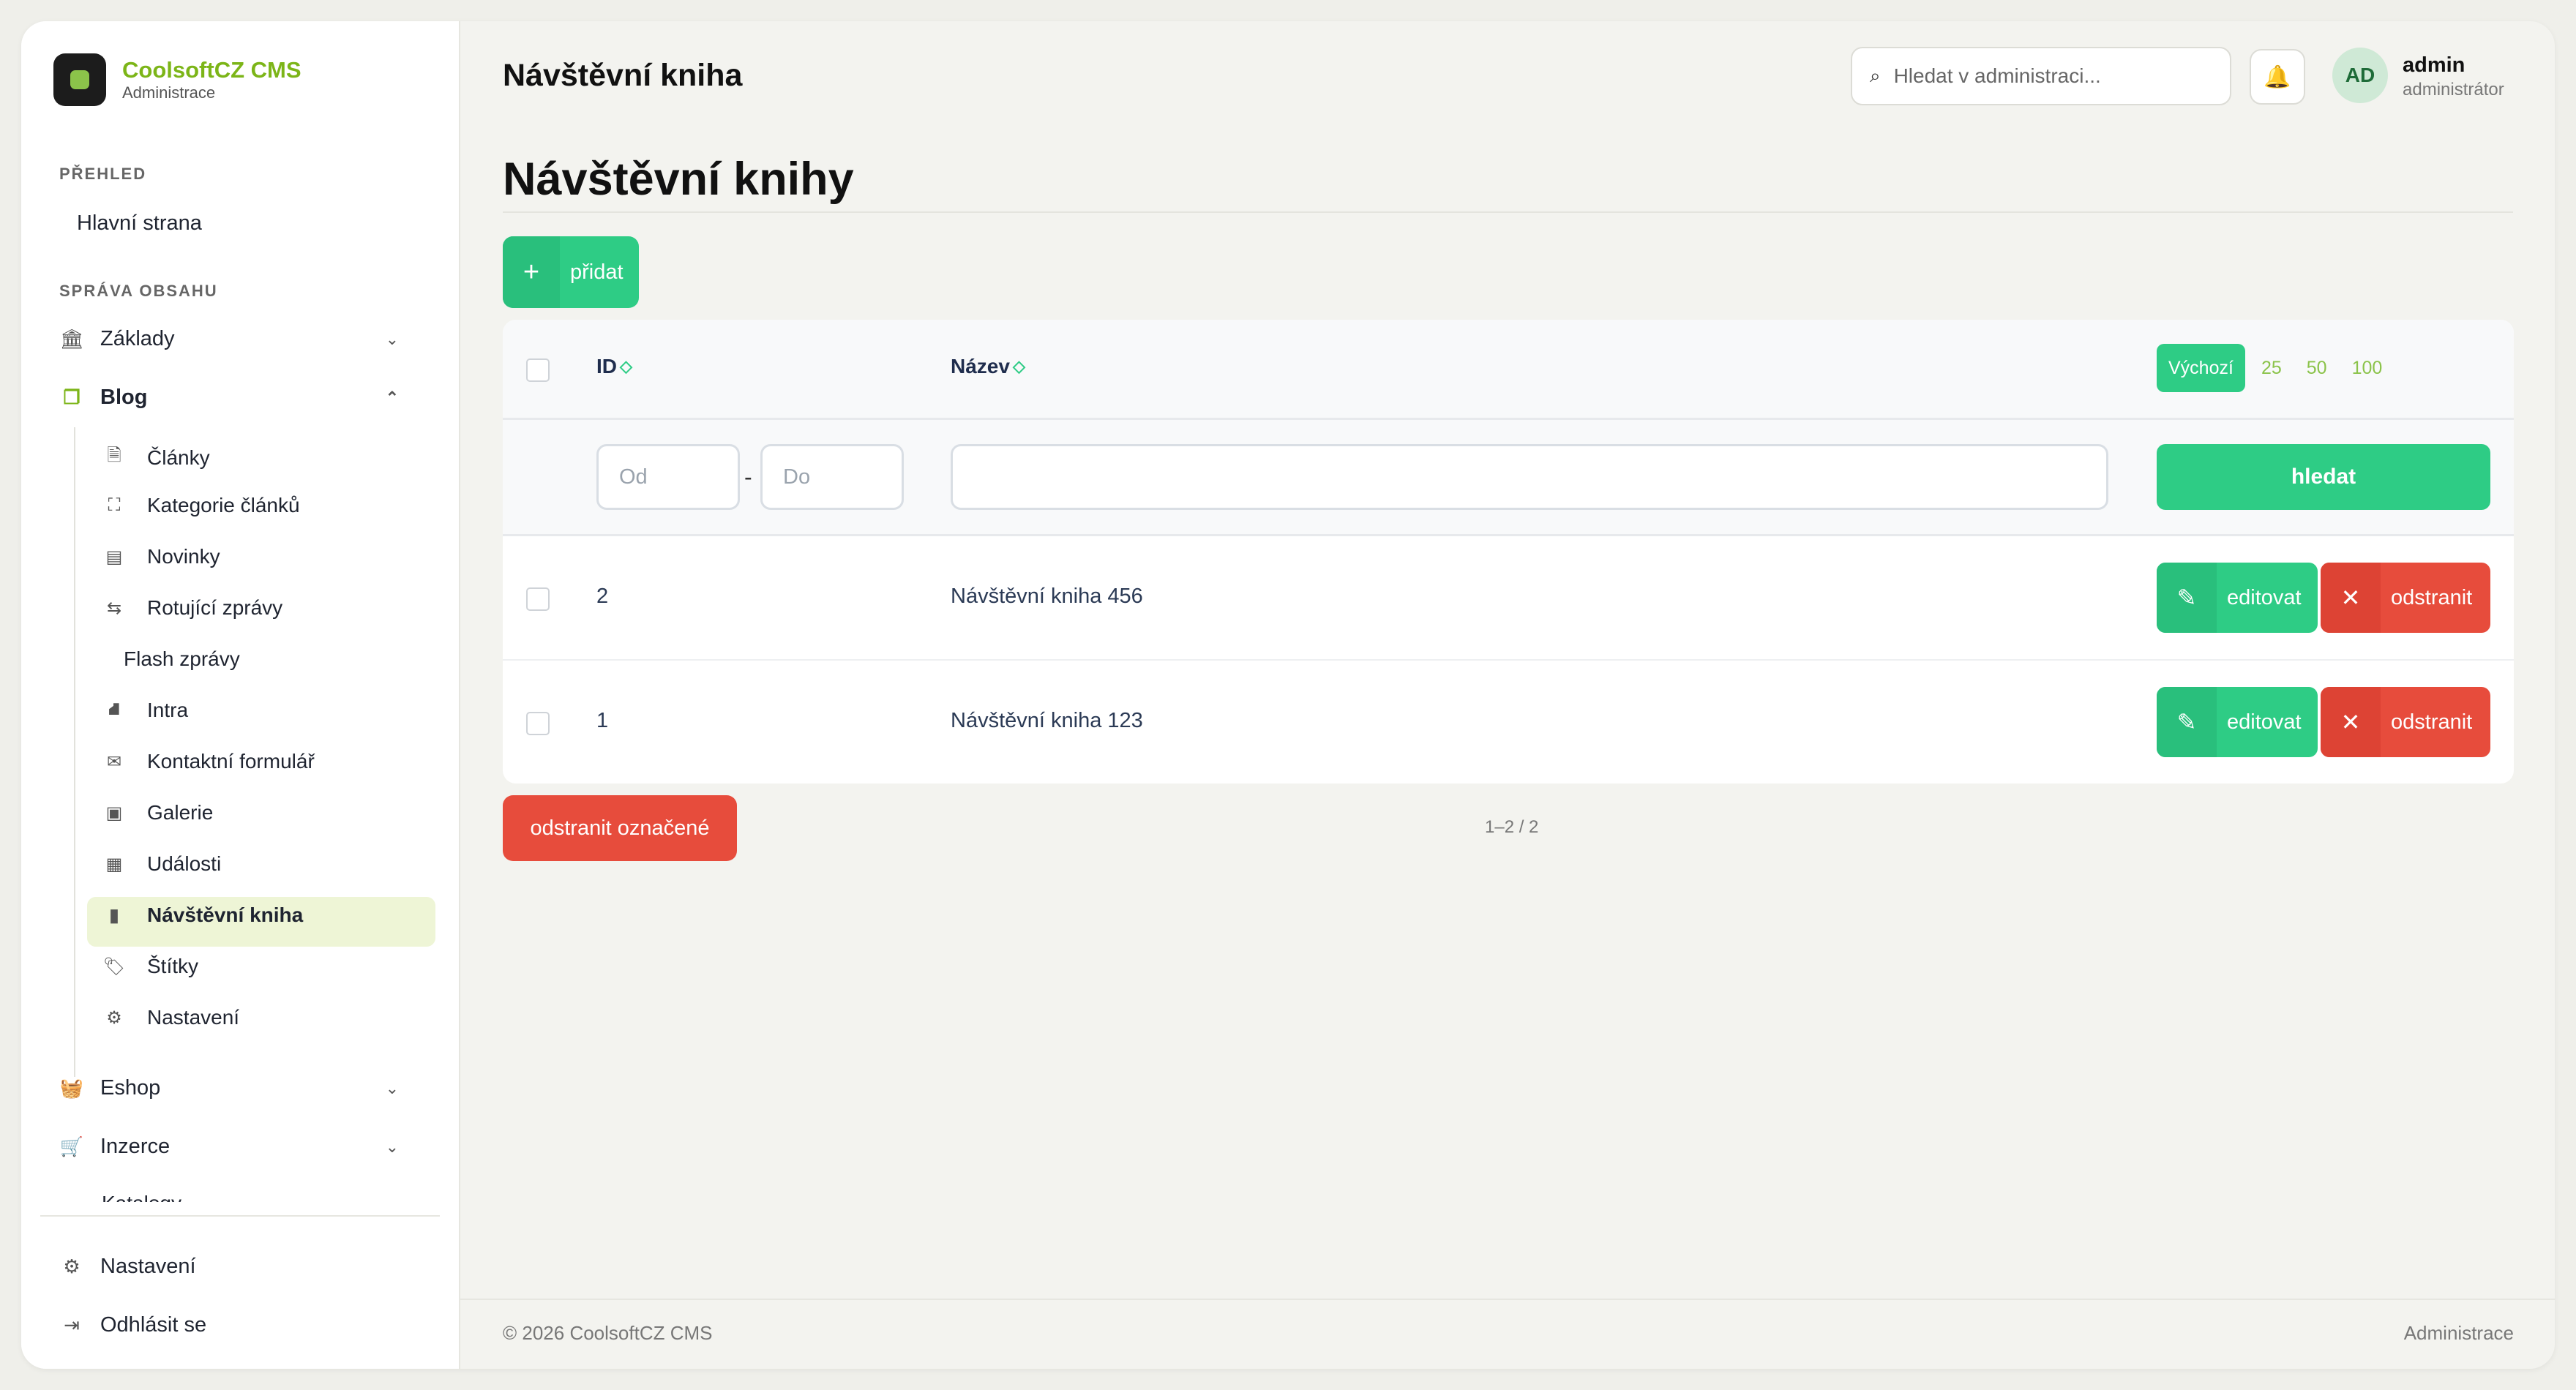 The height and width of the screenshot is (1390, 2576). Describe the element at coordinates (114, 556) in the screenshot. I see `newspaper-icon: ▤` at that location.